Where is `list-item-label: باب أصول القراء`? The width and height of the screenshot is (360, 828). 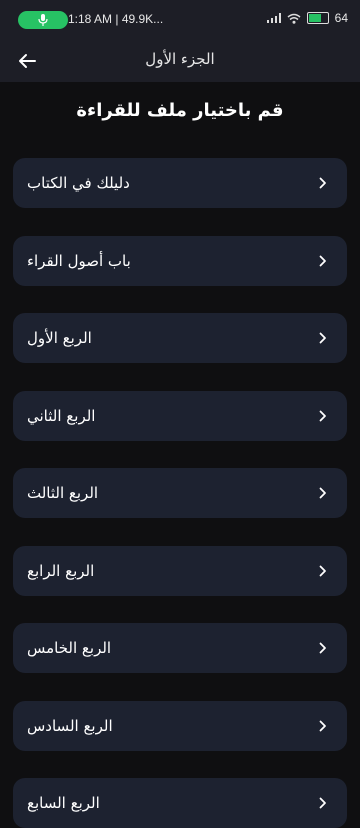 list-item-label: باب أصول القراء is located at coordinates (79, 260).